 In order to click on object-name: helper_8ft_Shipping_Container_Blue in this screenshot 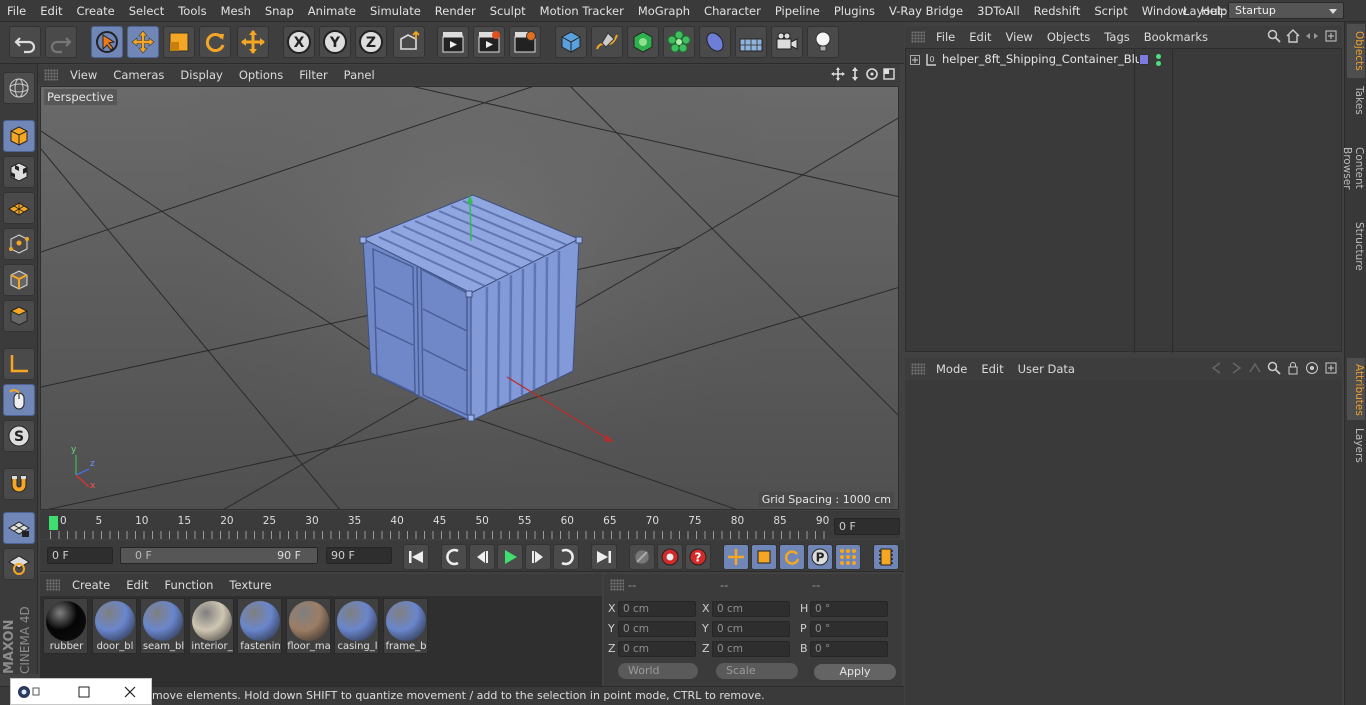, I will do `click(1045, 59)`.